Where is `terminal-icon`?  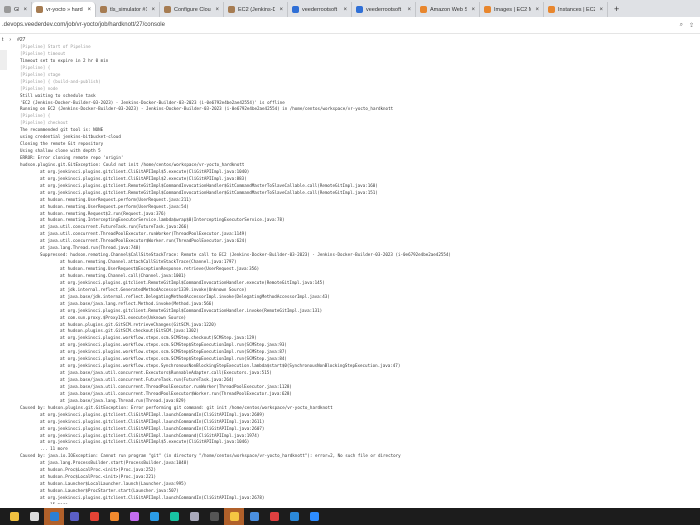 terminal-icon is located at coordinates (294, 516).